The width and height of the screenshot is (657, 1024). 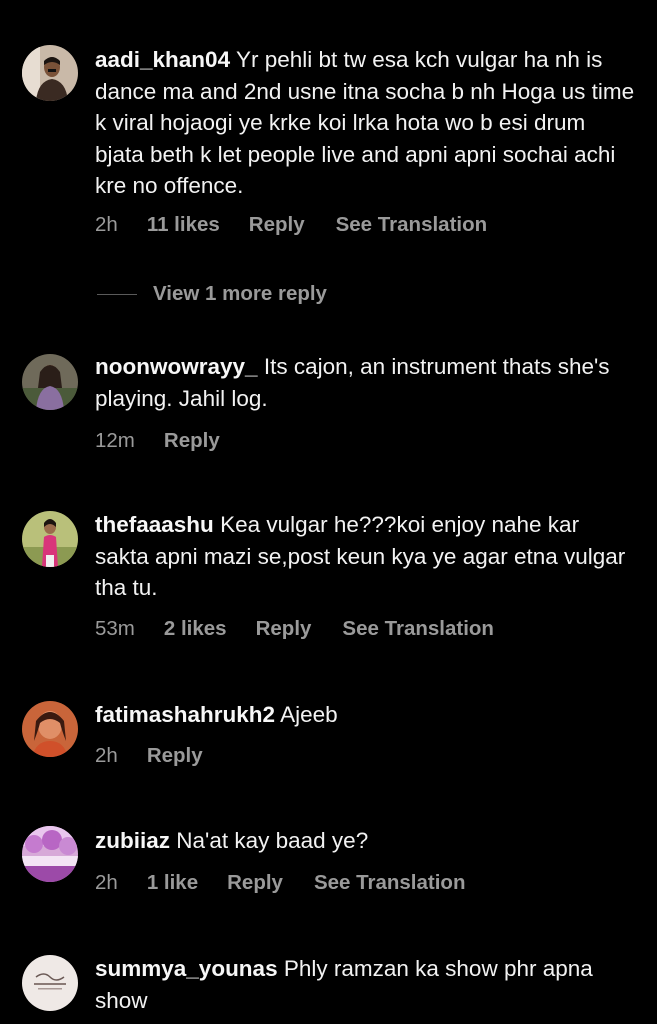 What do you see at coordinates (183, 225) in the screenshot?
I see `comment-likes: 11 likes` at bounding box center [183, 225].